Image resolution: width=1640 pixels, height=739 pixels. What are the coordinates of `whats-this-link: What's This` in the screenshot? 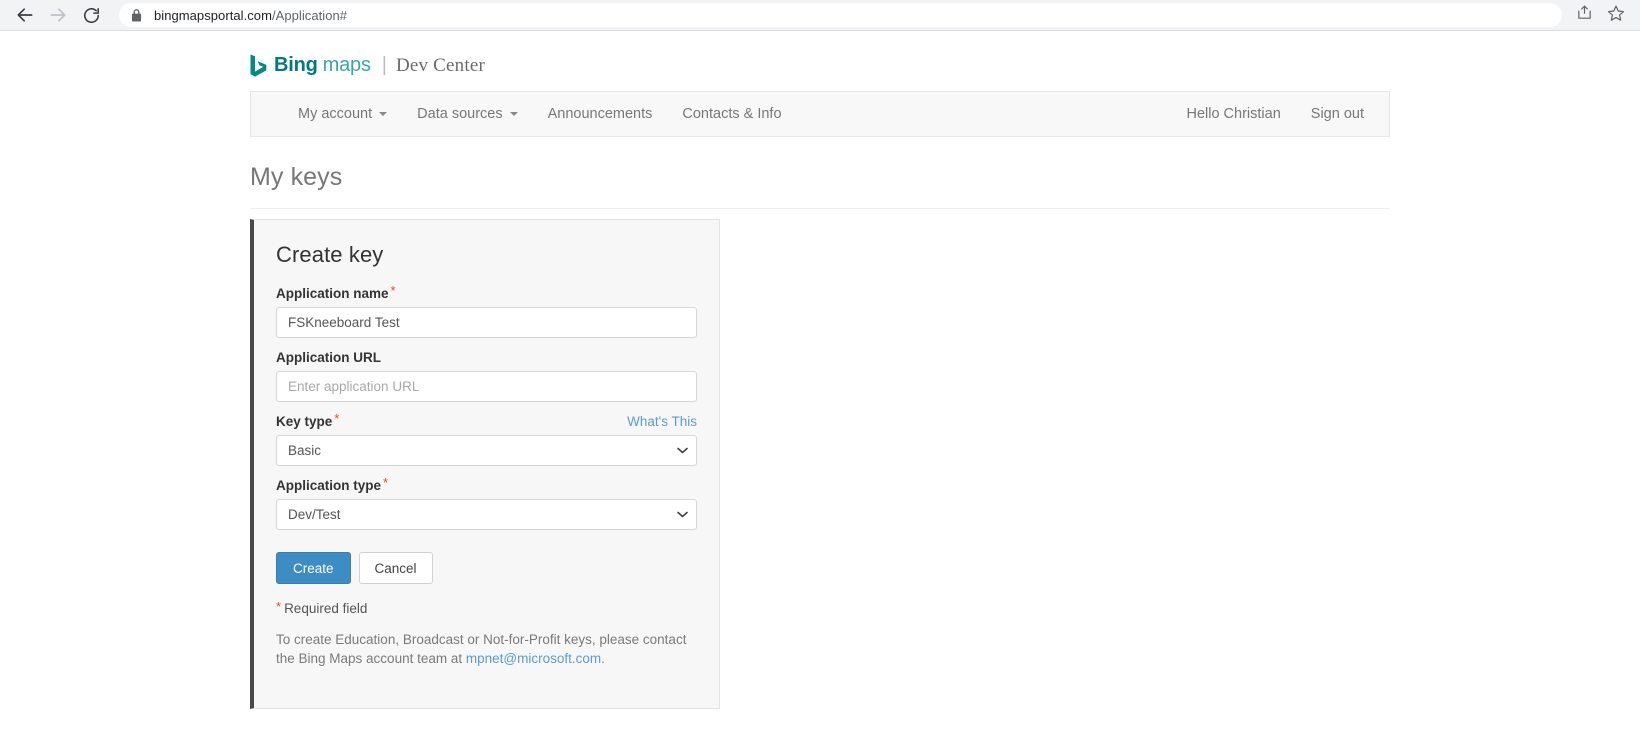 It's located at (662, 421).